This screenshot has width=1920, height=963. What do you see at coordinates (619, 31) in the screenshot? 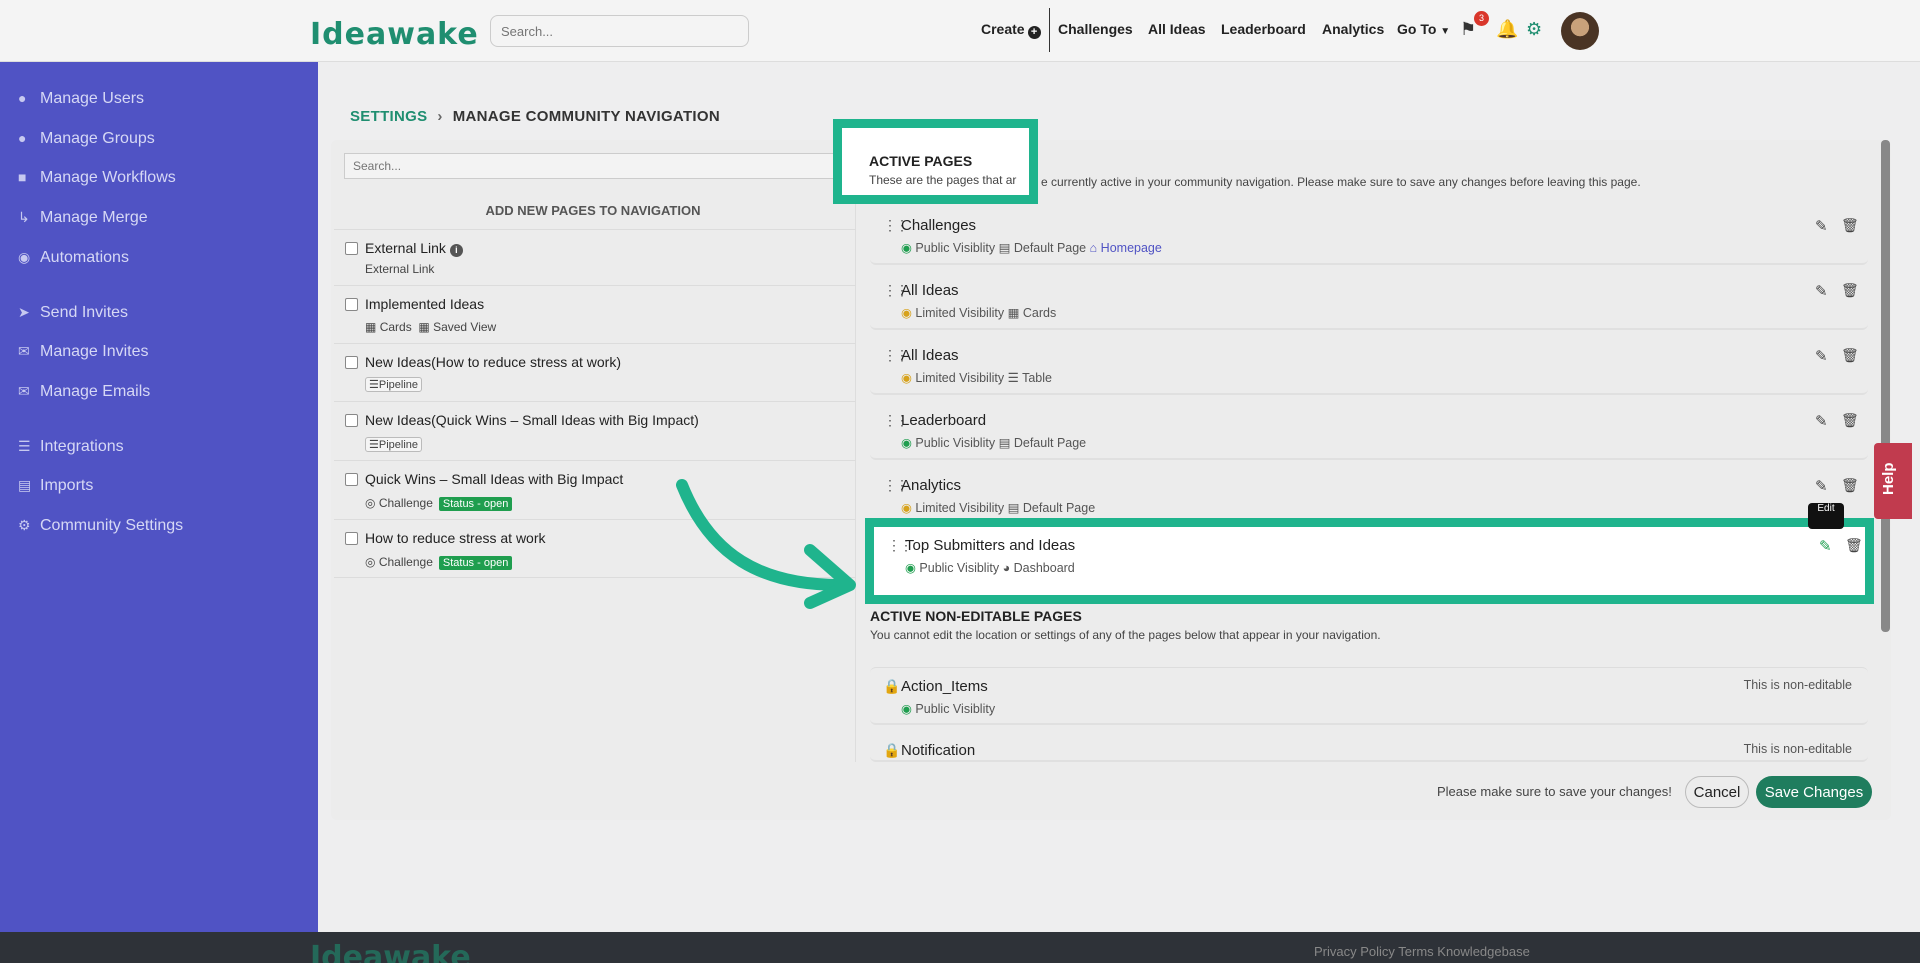
I see `global-search-input` at bounding box center [619, 31].